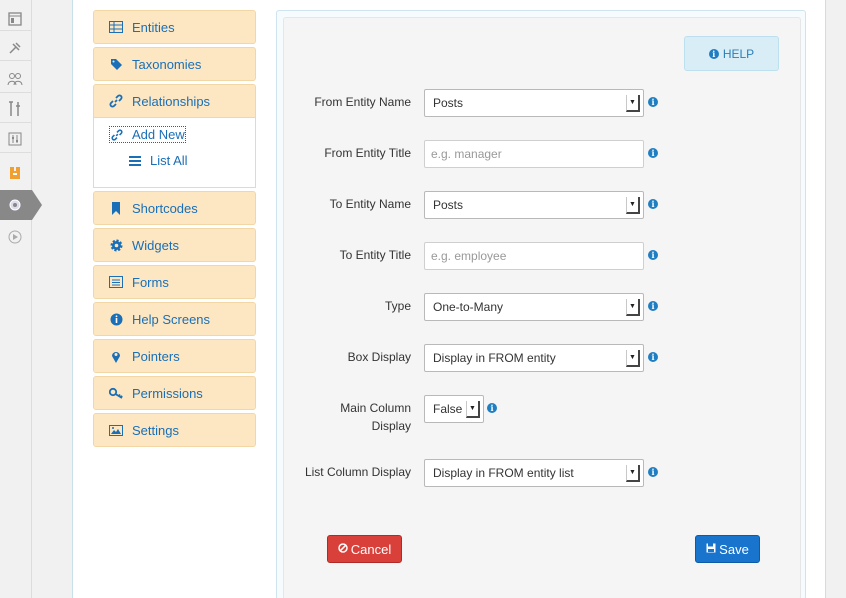  What do you see at coordinates (135, 160) in the screenshot?
I see `list-icon` at bounding box center [135, 160].